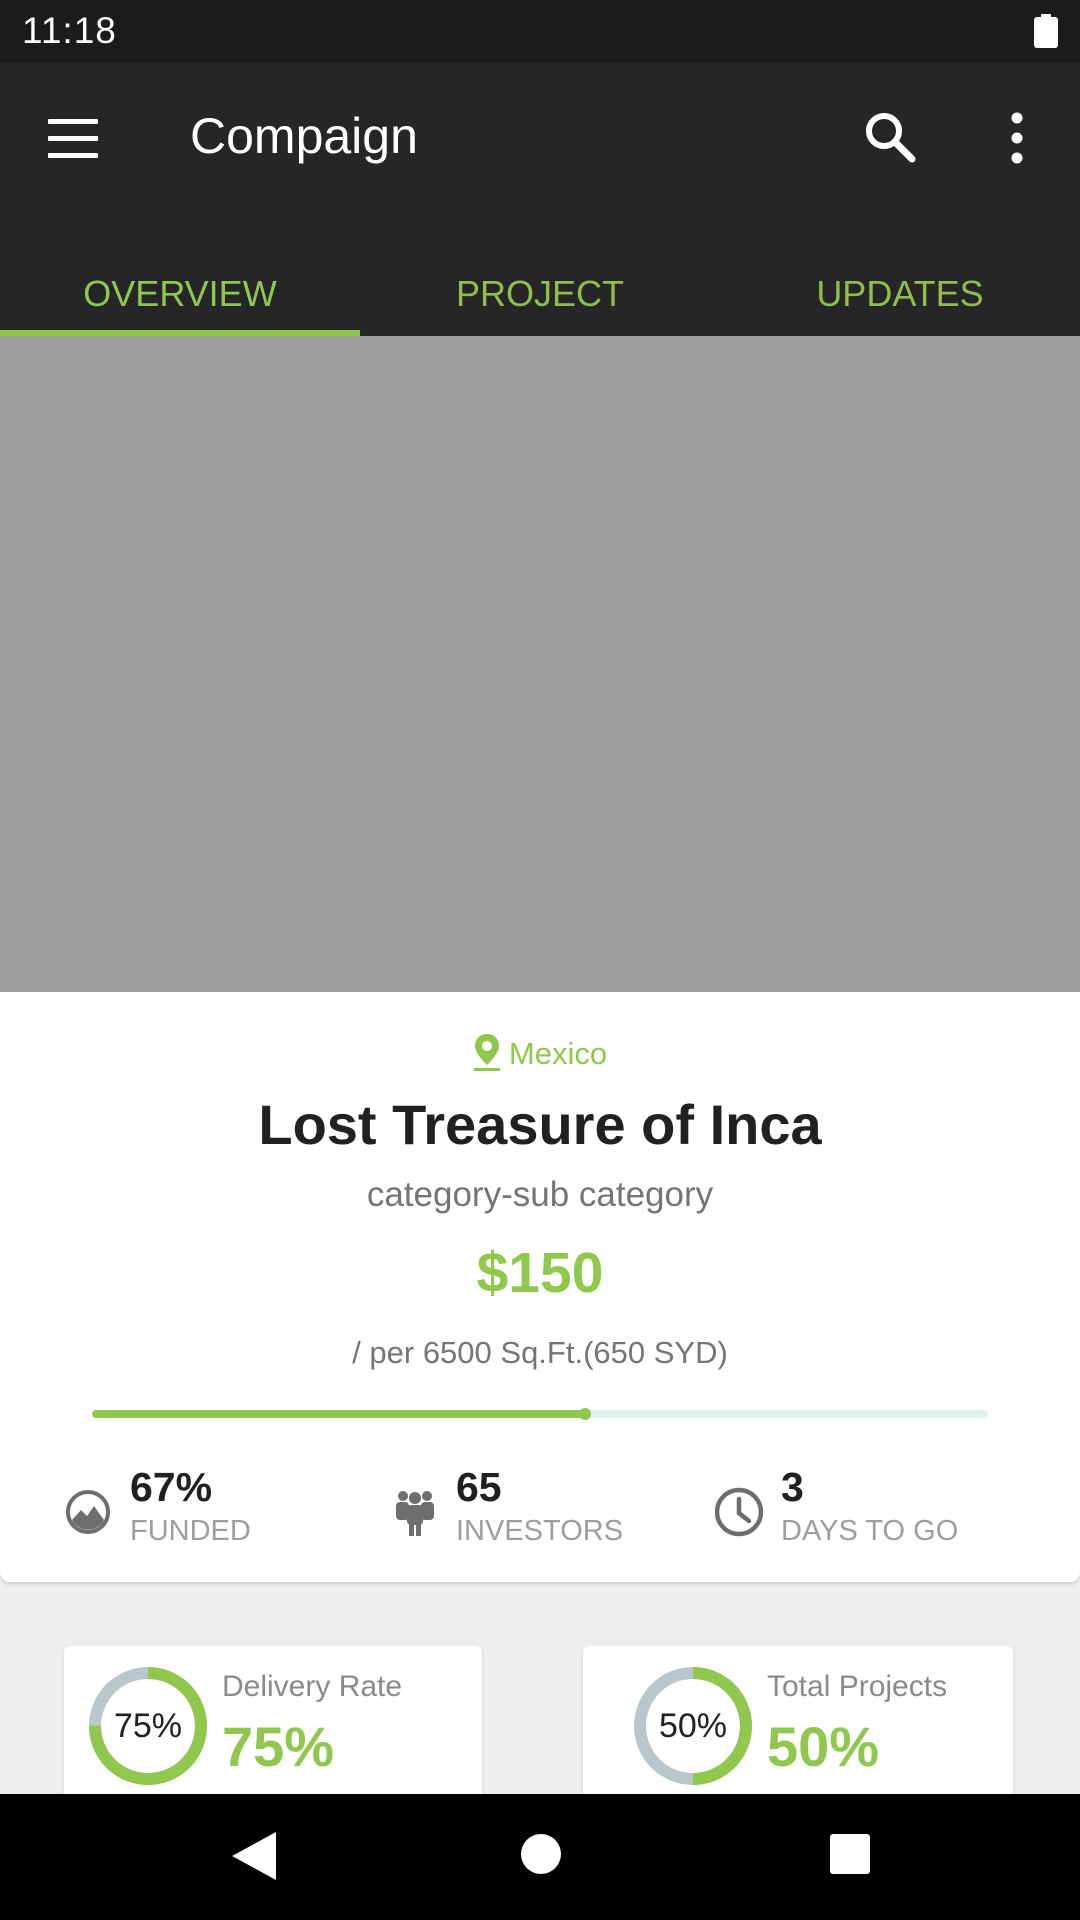 The width and height of the screenshot is (1080, 1920). I want to click on location-pin-icon, so click(486, 1052).